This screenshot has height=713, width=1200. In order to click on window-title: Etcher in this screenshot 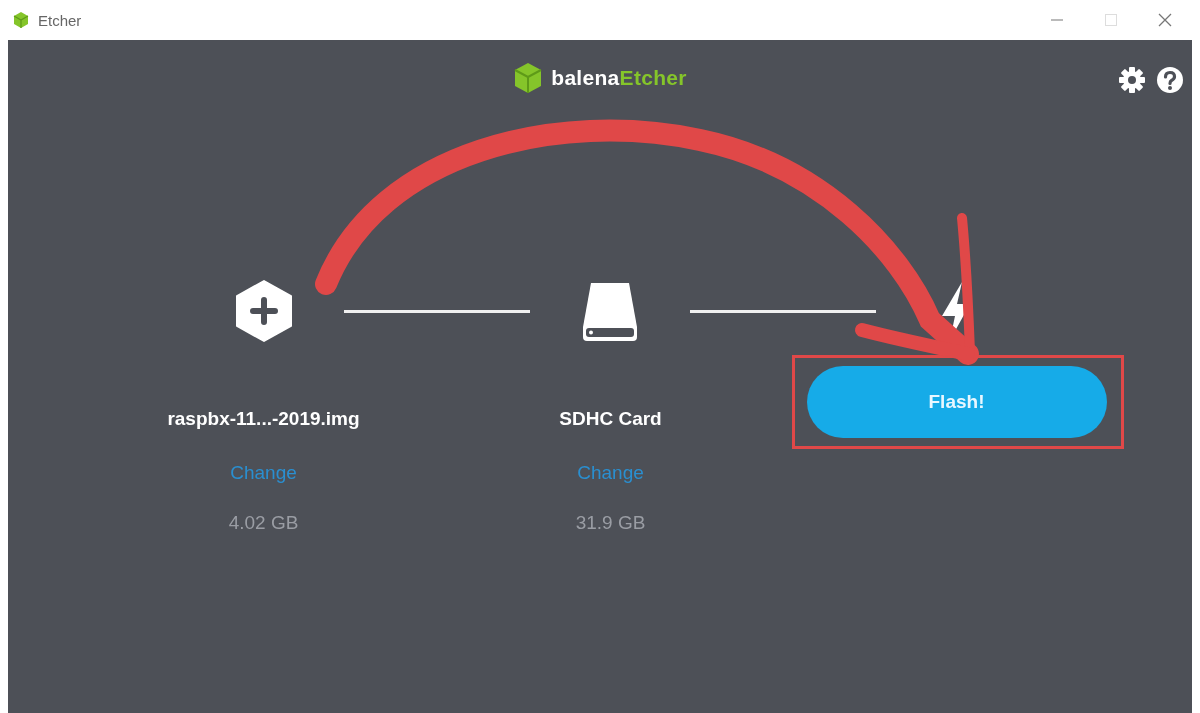, I will do `click(60, 20)`.